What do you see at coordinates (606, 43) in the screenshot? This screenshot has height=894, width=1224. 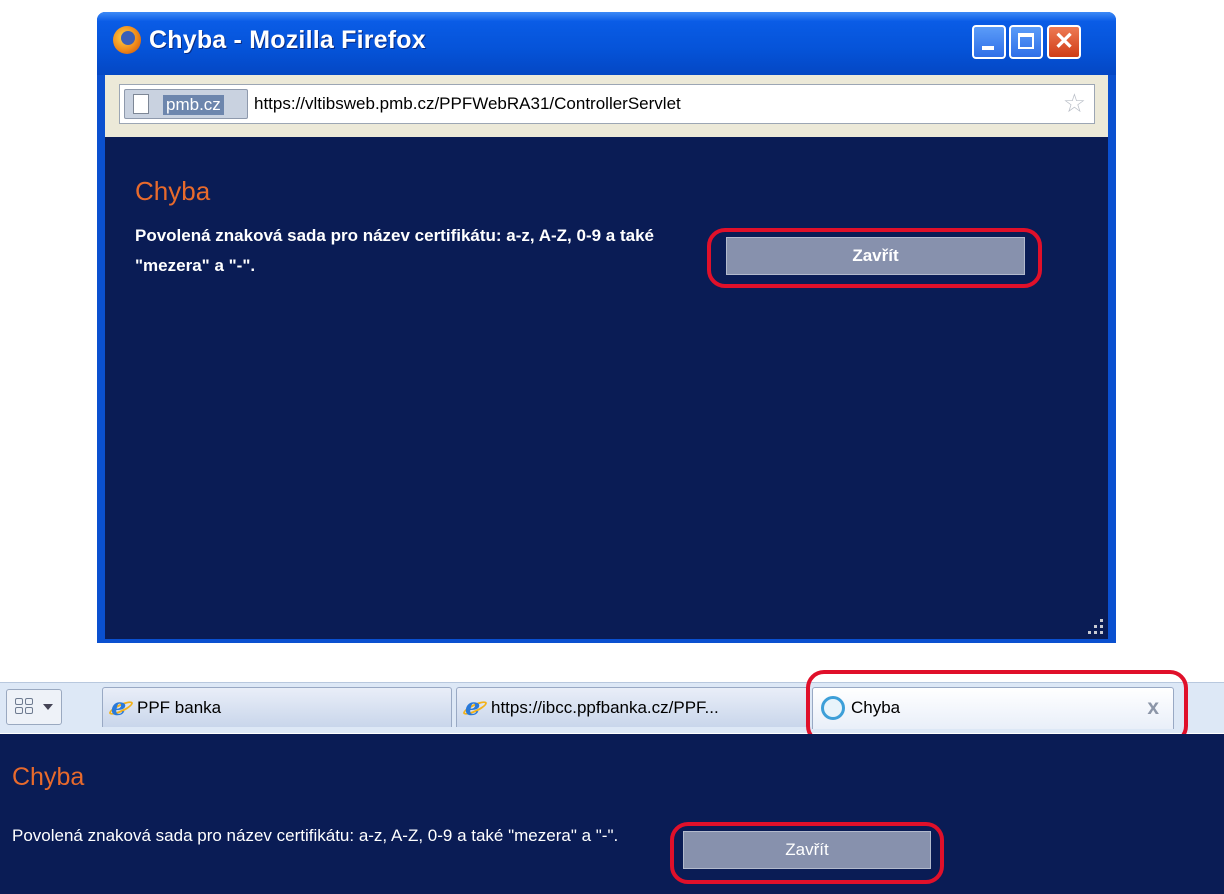 I see `title-bar: Chyba - Mozilla Firefox ✕` at bounding box center [606, 43].